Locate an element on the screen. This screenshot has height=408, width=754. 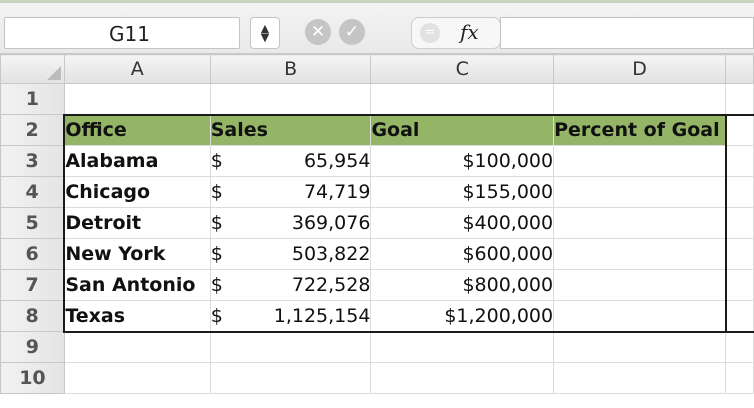
formula-bar: G11 ▲ ▼ ✕ ✓ = fx is located at coordinates (377, 28).